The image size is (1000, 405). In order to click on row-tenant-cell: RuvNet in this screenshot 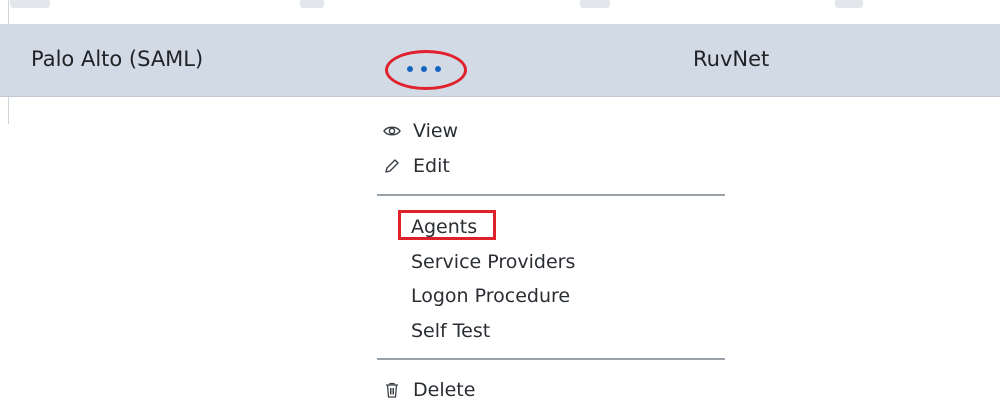, I will do `click(731, 59)`.